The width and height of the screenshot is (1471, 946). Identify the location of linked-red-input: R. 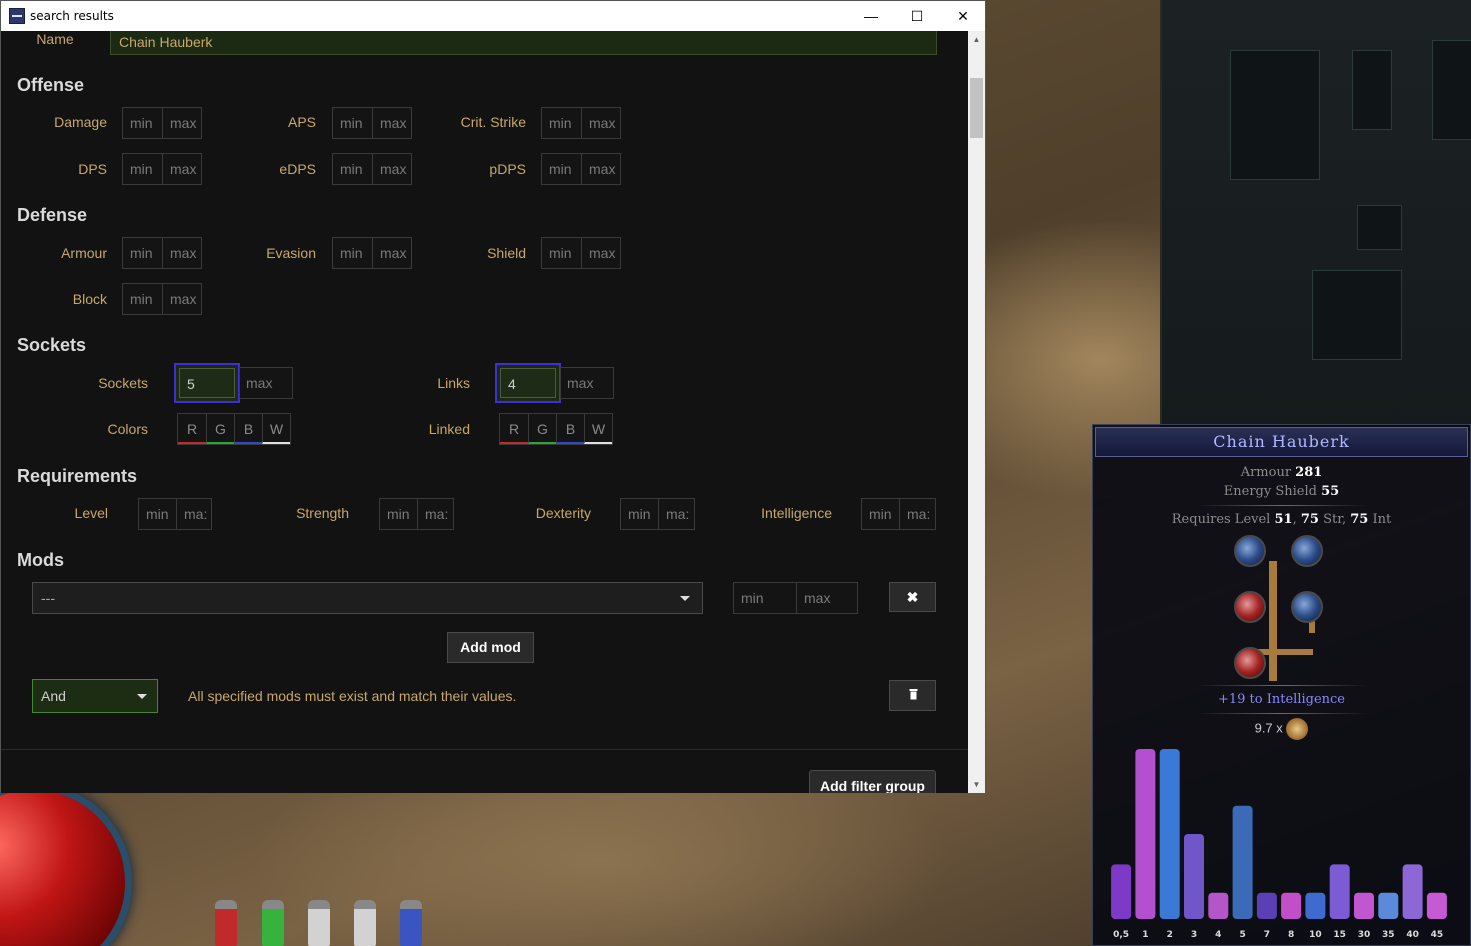
(514, 429).